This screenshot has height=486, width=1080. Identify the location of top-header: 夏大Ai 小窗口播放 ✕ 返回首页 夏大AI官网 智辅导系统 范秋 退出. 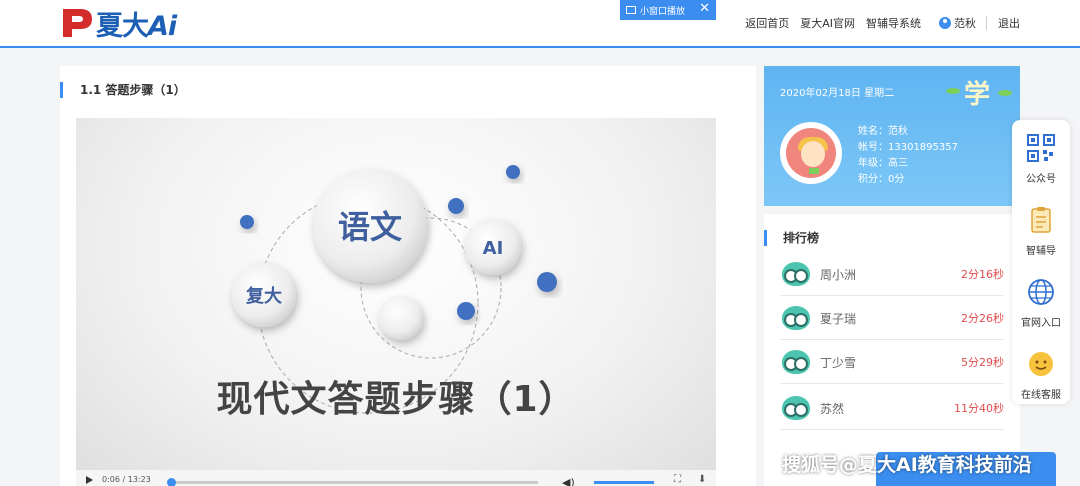
(540, 24).